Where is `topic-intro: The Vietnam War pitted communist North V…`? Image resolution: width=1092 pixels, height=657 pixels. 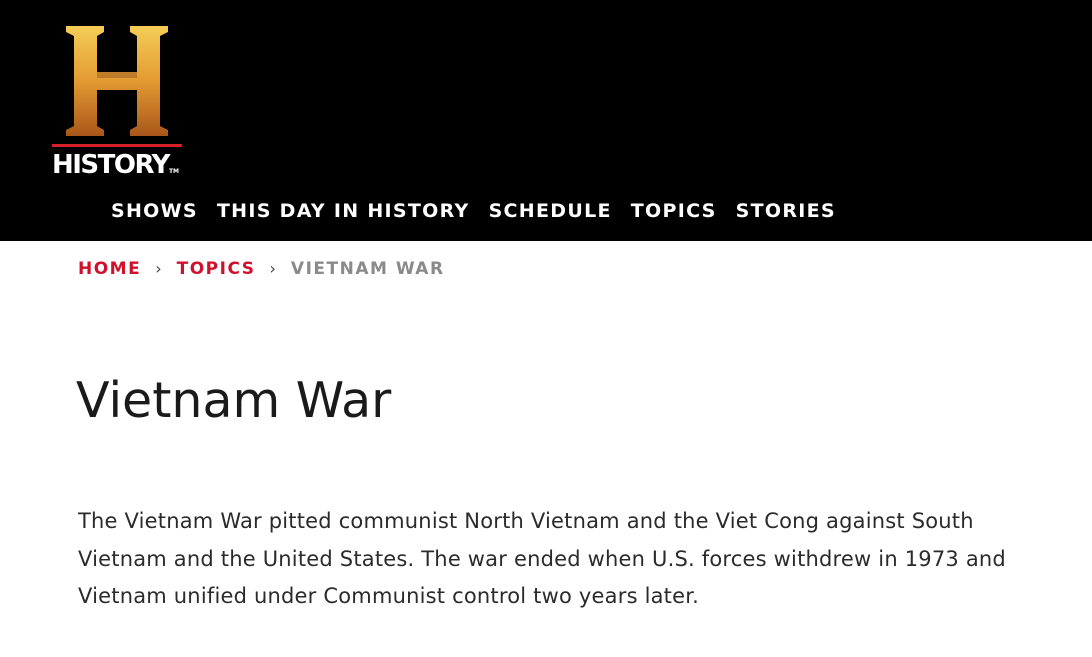 topic-intro: The Vietnam War pitted communist North V… is located at coordinates (542, 558).